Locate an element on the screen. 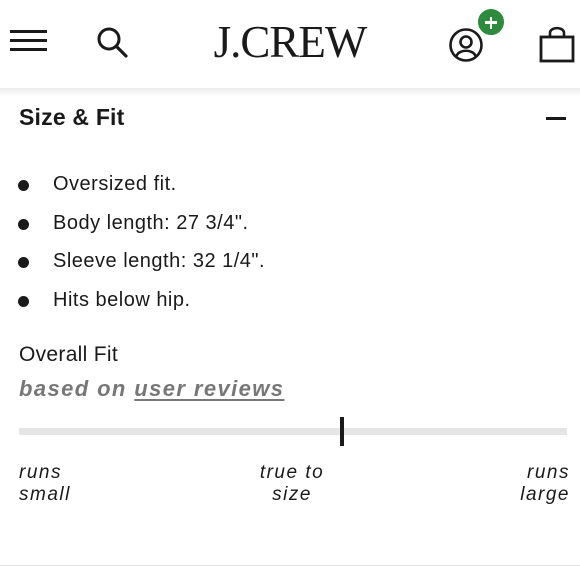 The image size is (580, 580). list-item-text: Hits below hip. is located at coordinates (122, 299).